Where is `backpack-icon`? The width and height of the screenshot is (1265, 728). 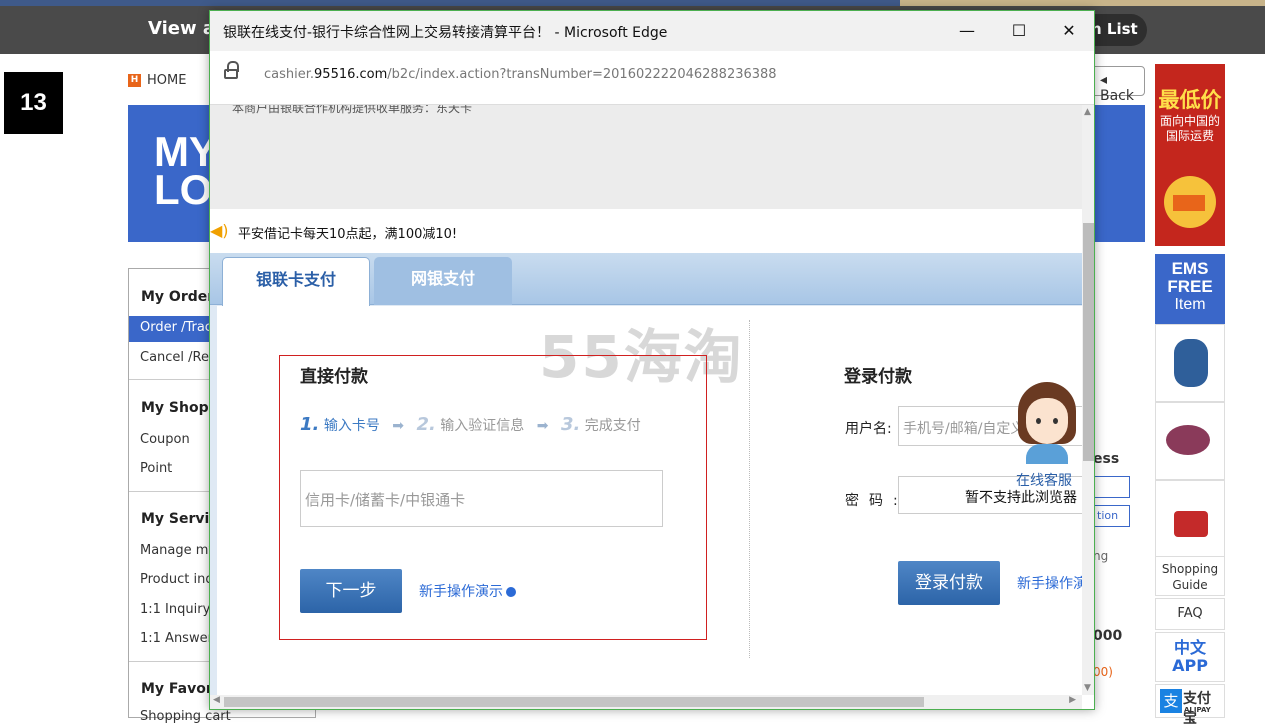
backpack-icon is located at coordinates (1191, 363).